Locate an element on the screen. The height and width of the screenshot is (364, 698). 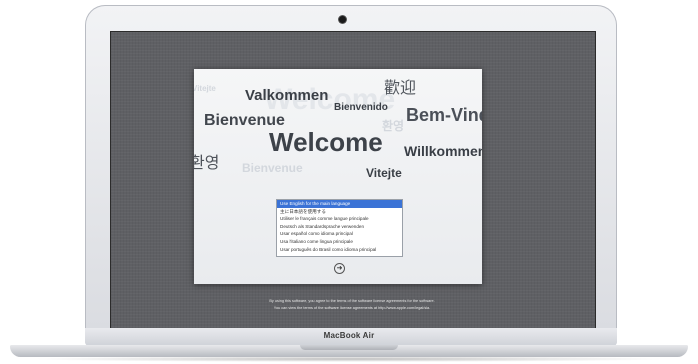
greeting-korean-ghost: 환영 is located at coordinates (393, 126).